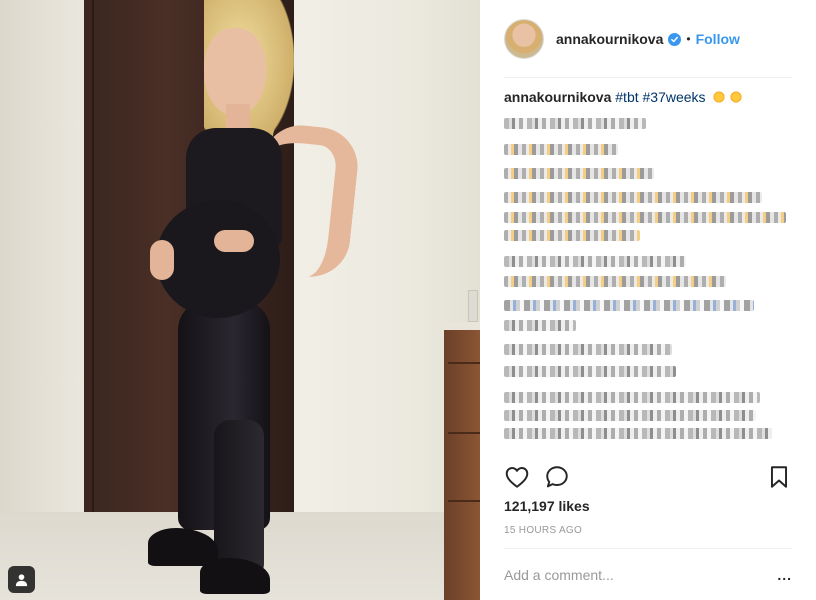 The height and width of the screenshot is (600, 816). I want to click on check-icon, so click(675, 39).